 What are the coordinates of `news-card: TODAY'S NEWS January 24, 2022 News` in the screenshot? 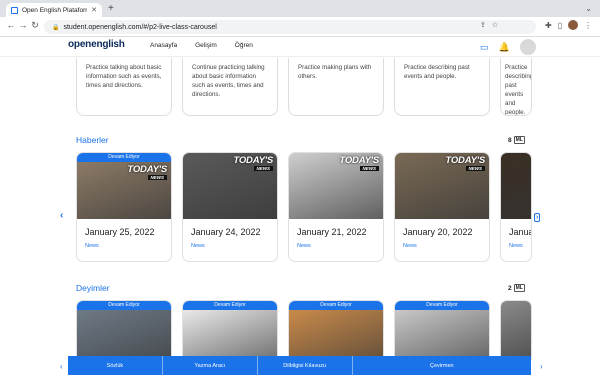 It's located at (230, 207).